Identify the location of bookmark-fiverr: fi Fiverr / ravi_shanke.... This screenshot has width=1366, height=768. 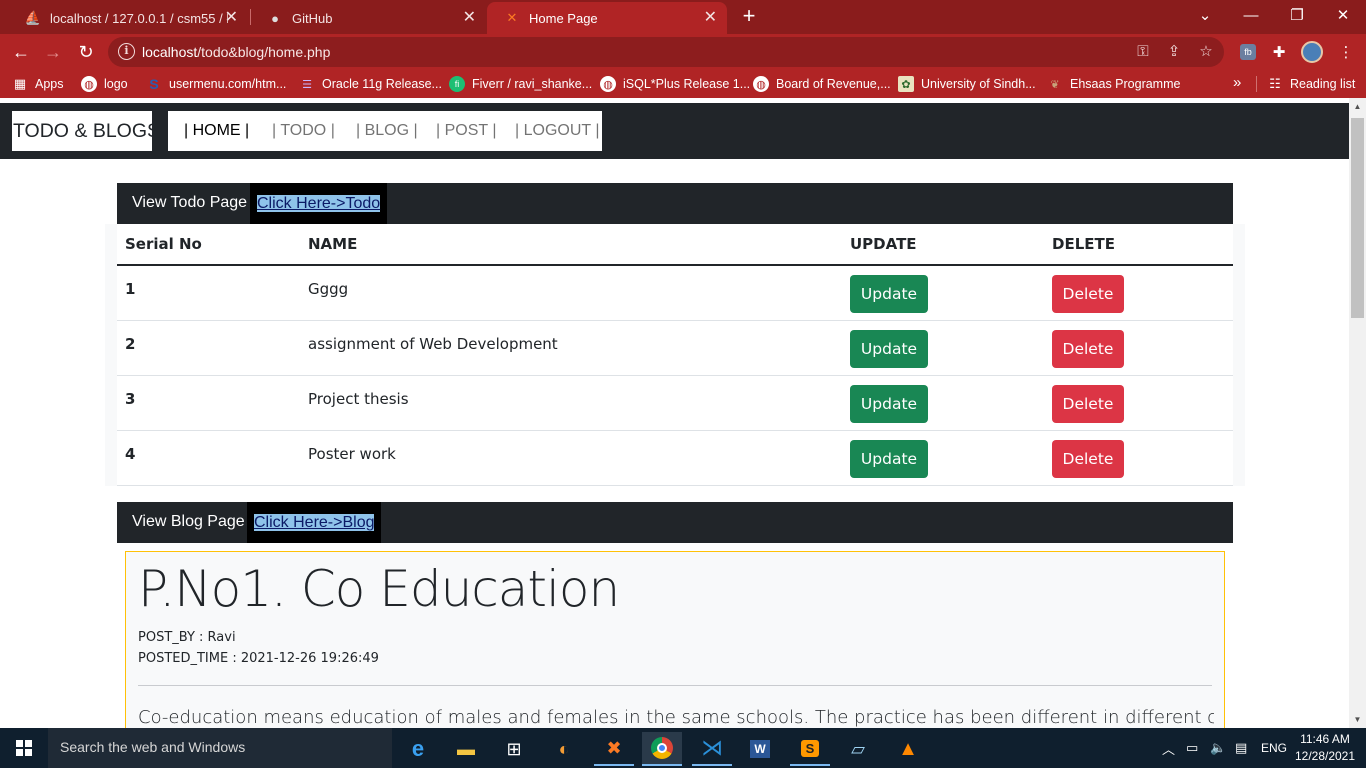
(520, 84).